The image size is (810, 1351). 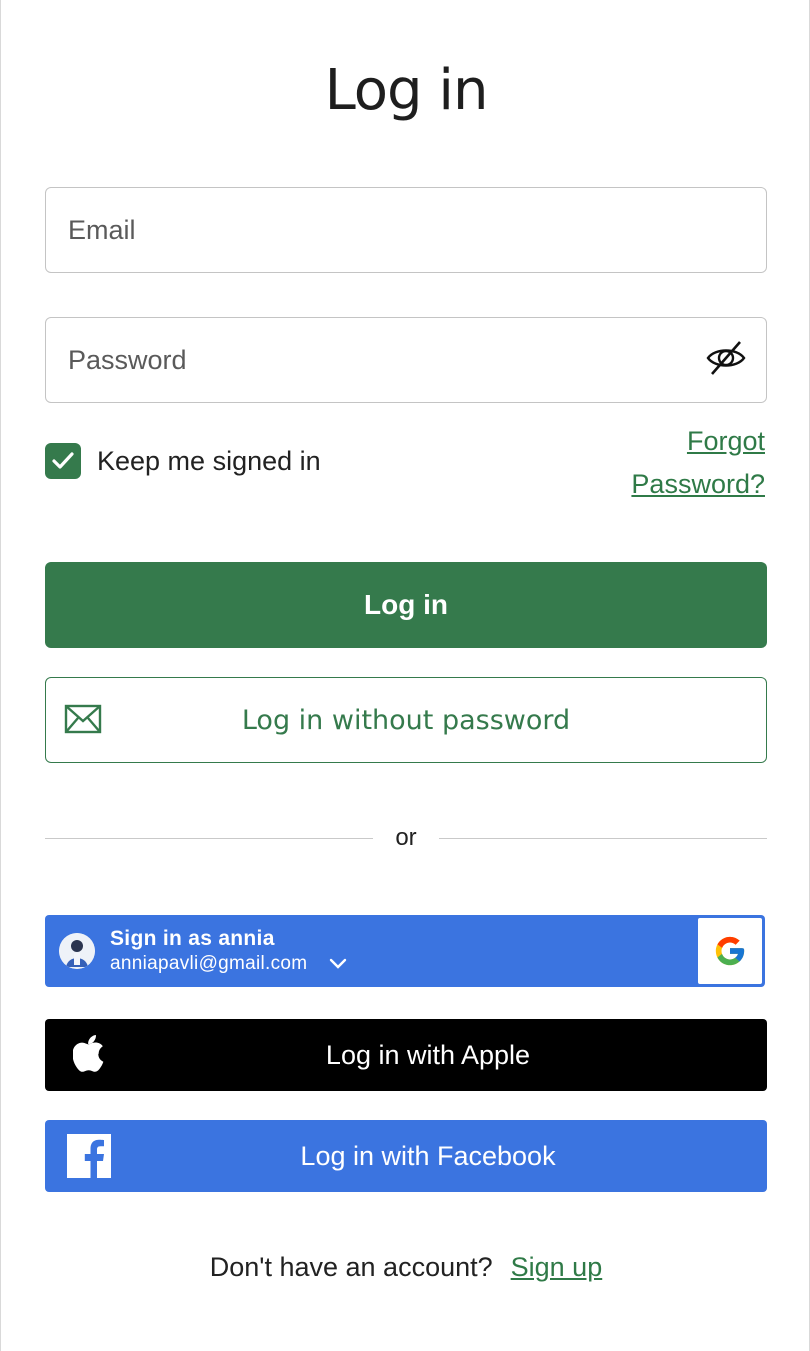 I want to click on signup-prompt-text: Don't have an account?, so click(x=351, y=1267).